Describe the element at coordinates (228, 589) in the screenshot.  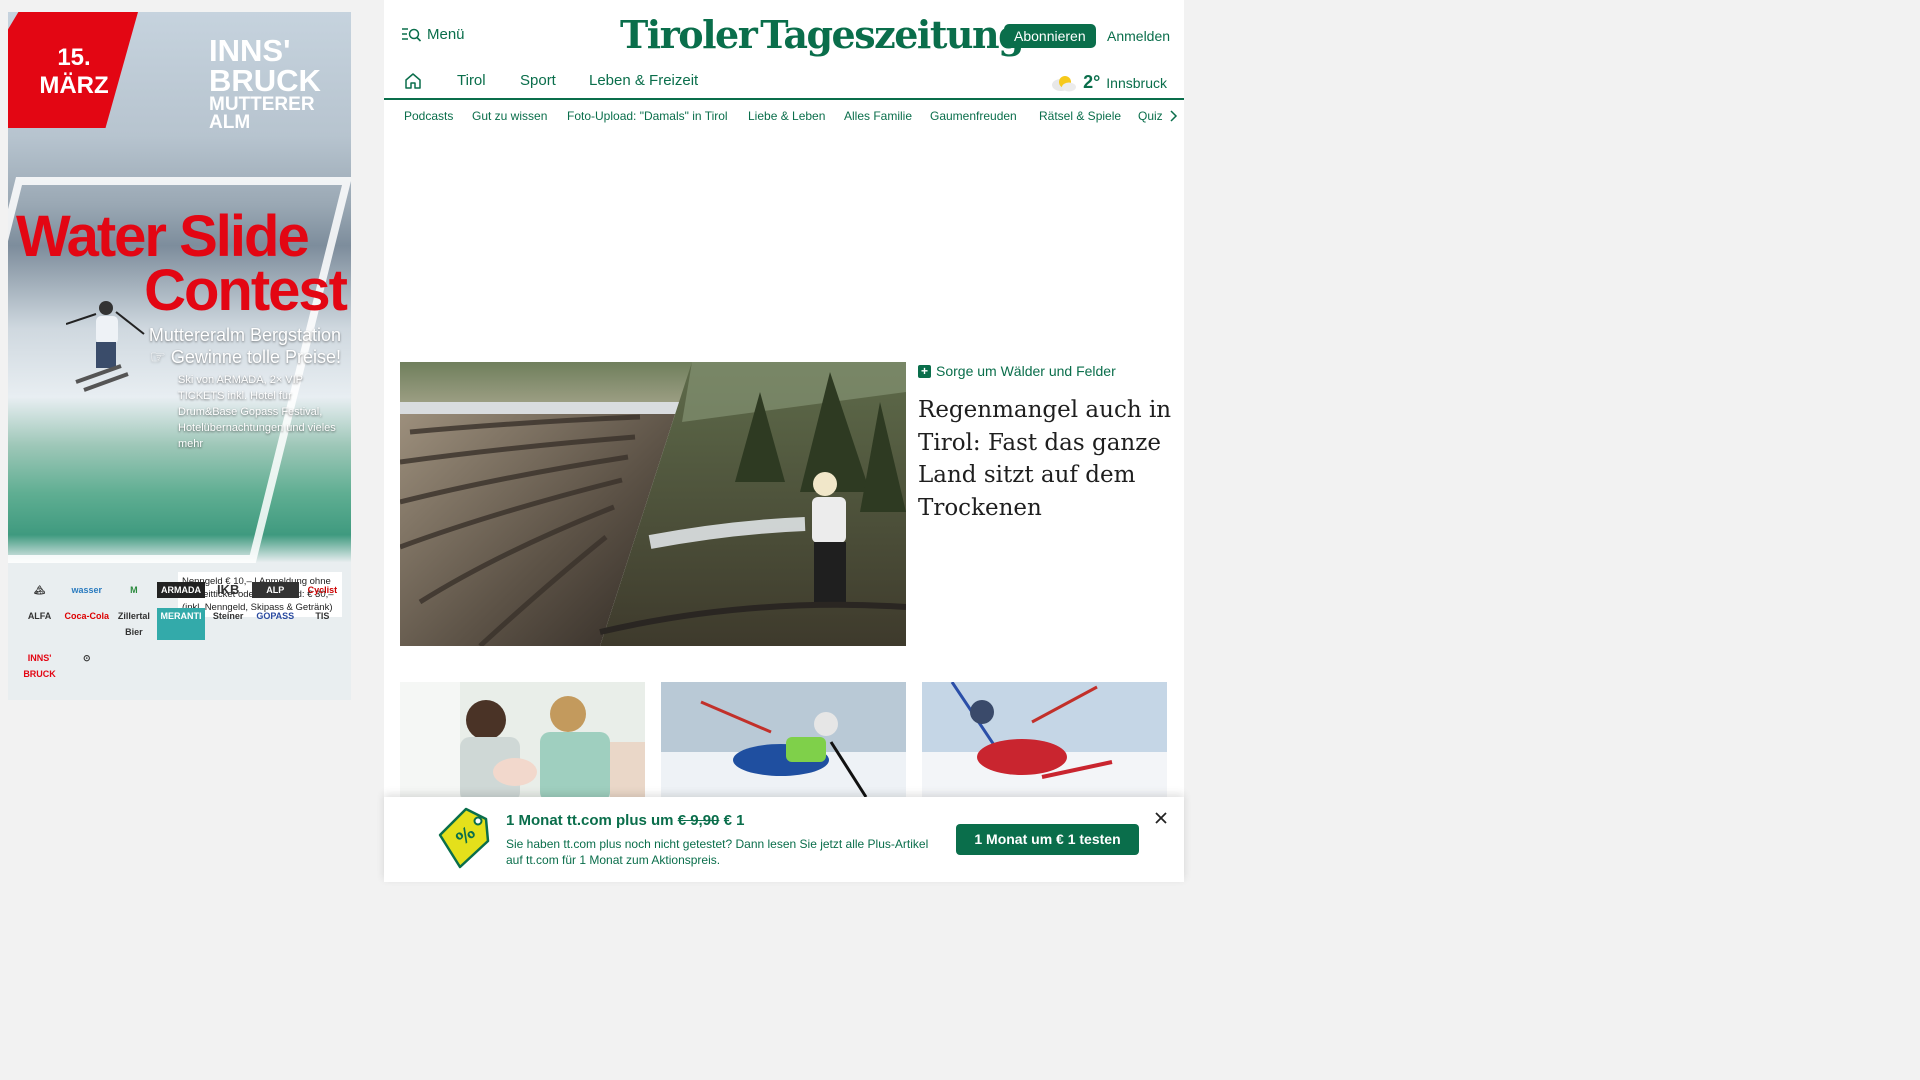
I see `sponsor-logo: IKB` at that location.